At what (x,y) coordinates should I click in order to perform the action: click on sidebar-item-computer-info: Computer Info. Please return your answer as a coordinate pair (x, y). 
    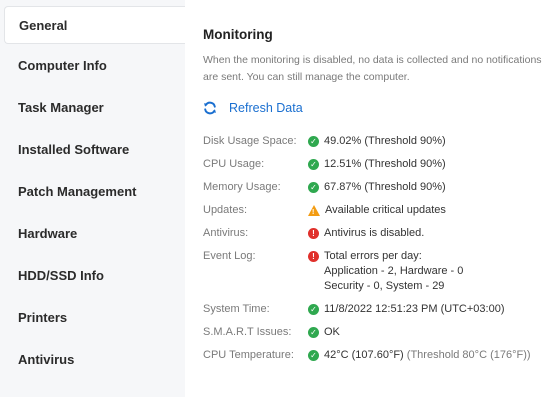
    Looking at the image, I should click on (92, 65).